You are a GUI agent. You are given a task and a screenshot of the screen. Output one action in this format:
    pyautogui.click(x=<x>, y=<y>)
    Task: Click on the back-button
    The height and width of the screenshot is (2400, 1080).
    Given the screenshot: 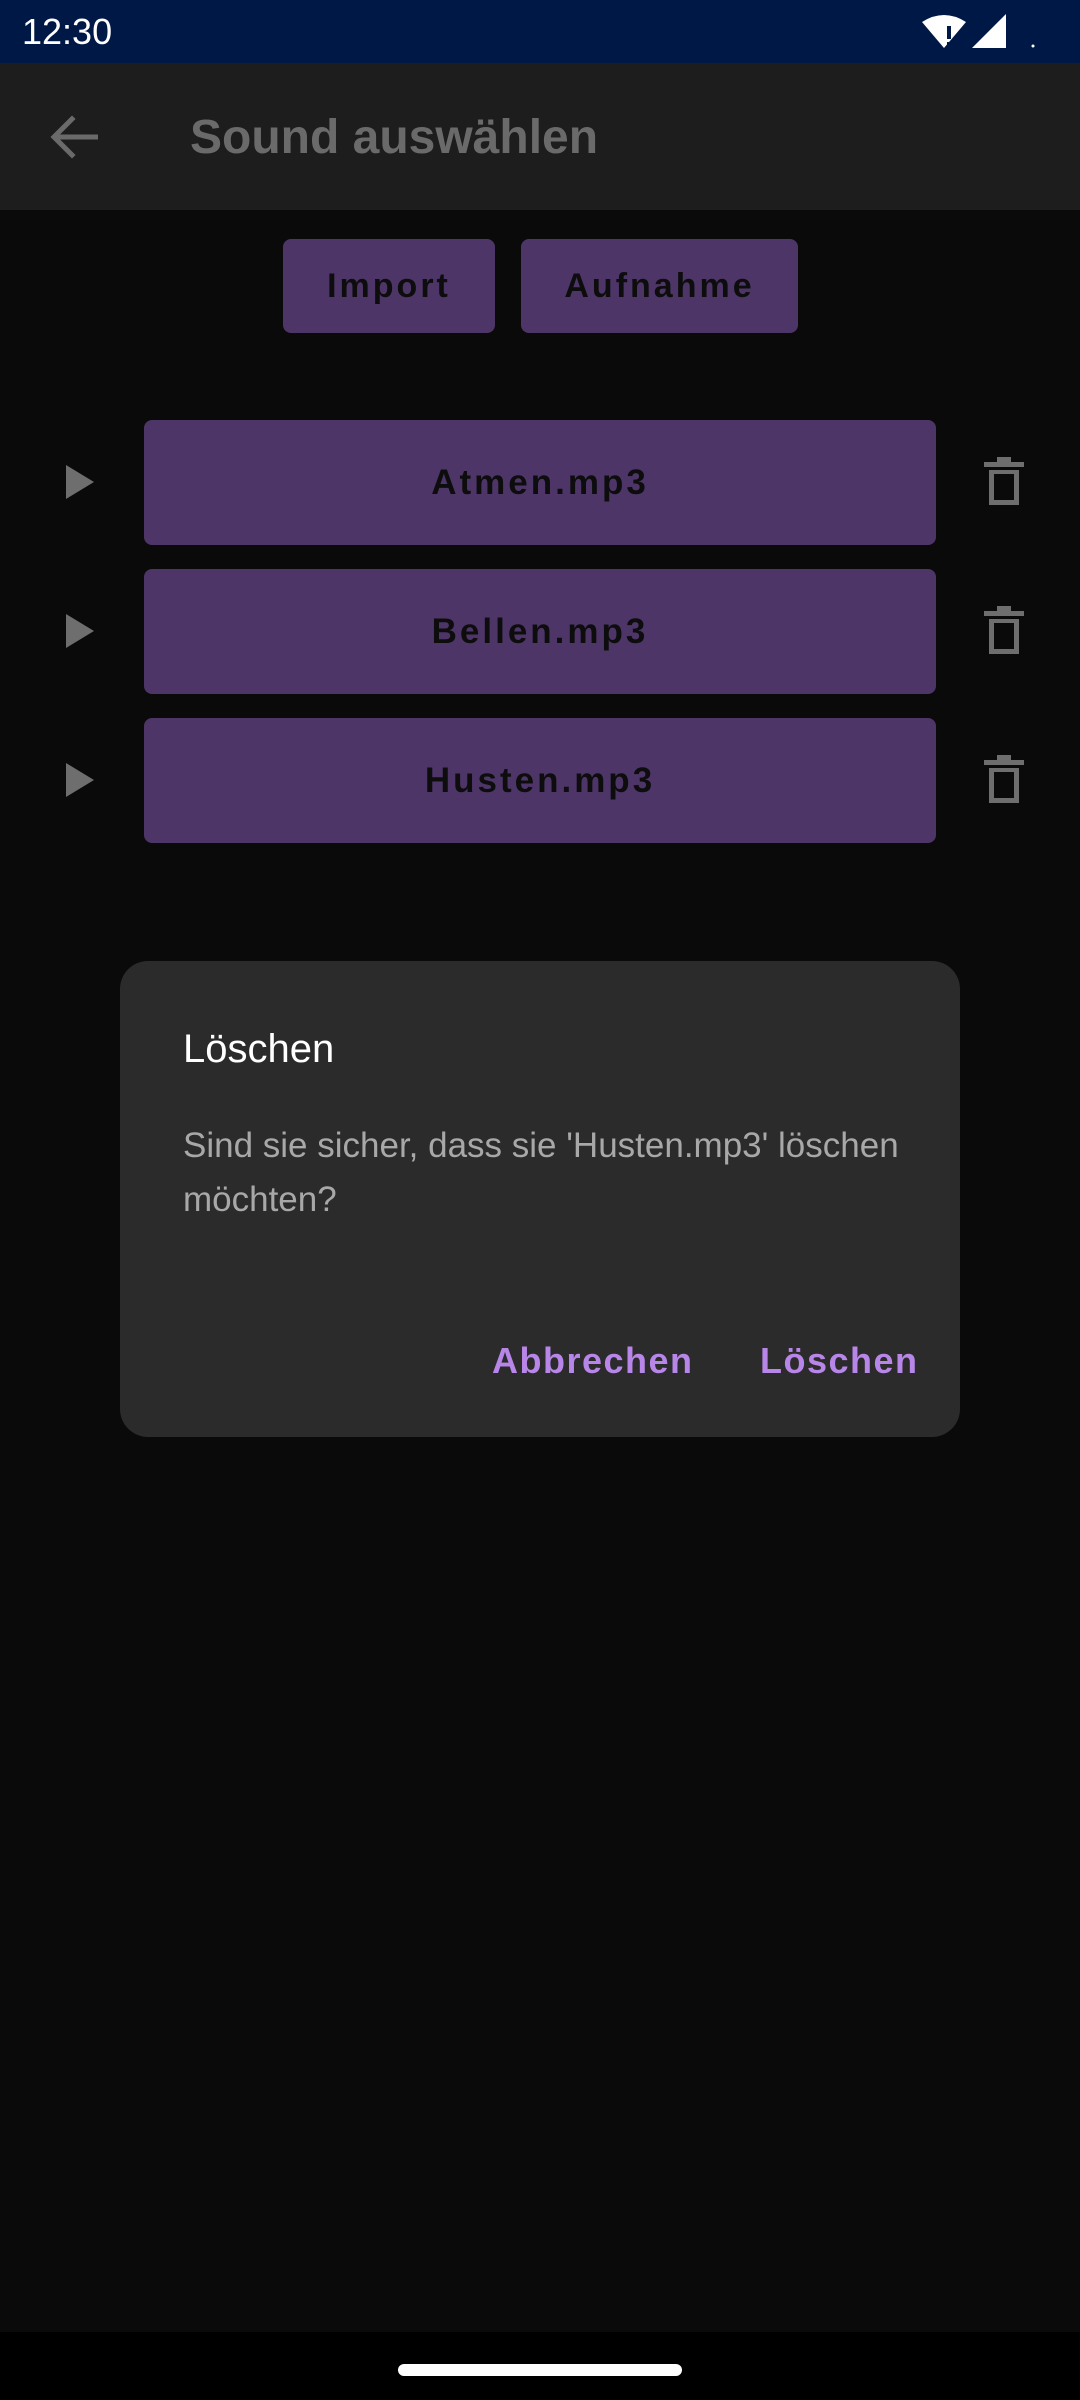 What is the action you would take?
    pyautogui.click(x=74, y=137)
    